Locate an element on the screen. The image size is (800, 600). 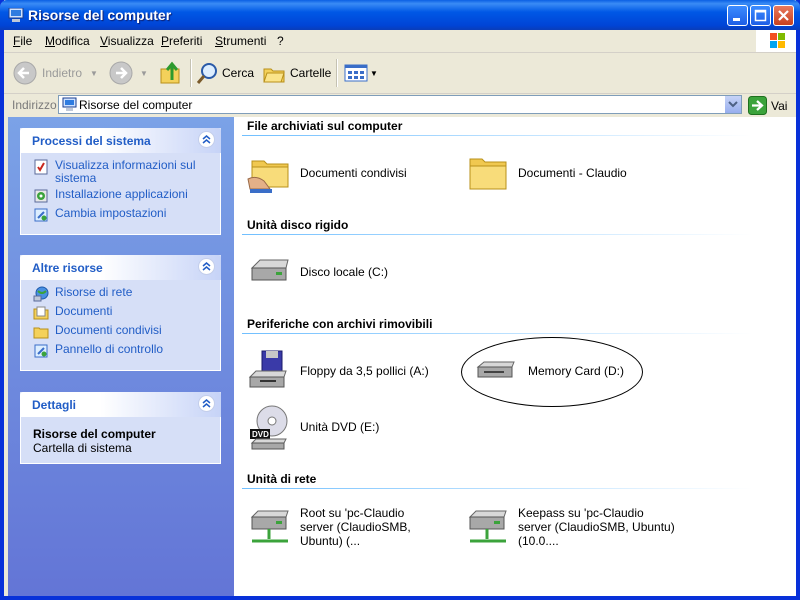
item-local-disk-c: Disco locale (C:) is located at coordinates (317, 272).